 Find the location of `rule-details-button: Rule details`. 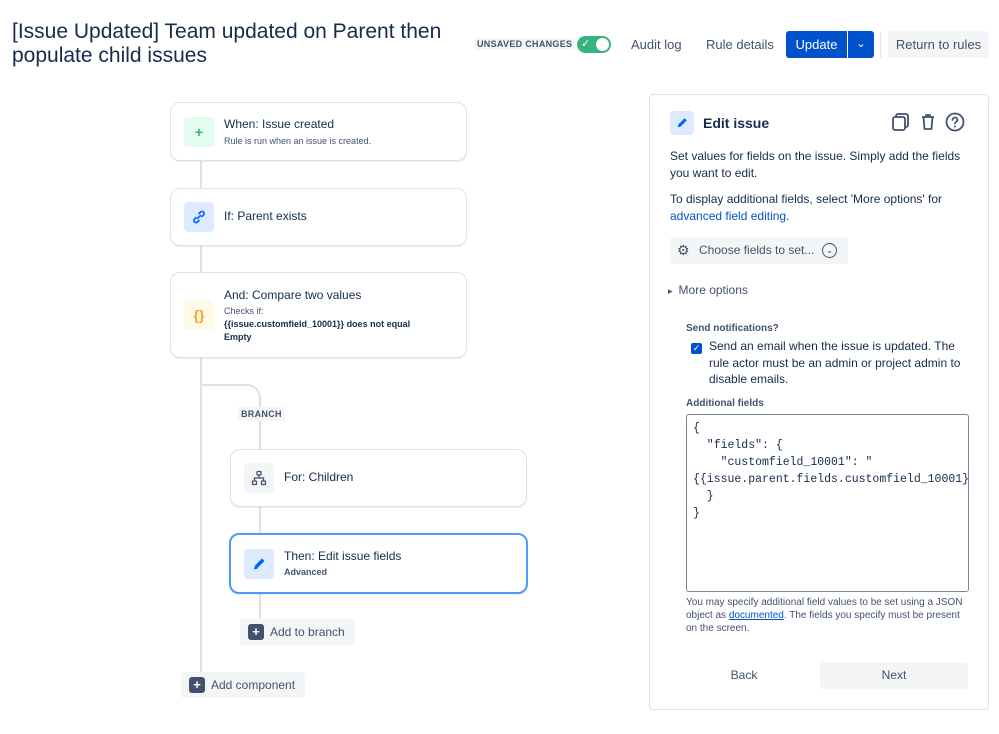

rule-details-button: Rule details is located at coordinates (740, 44).